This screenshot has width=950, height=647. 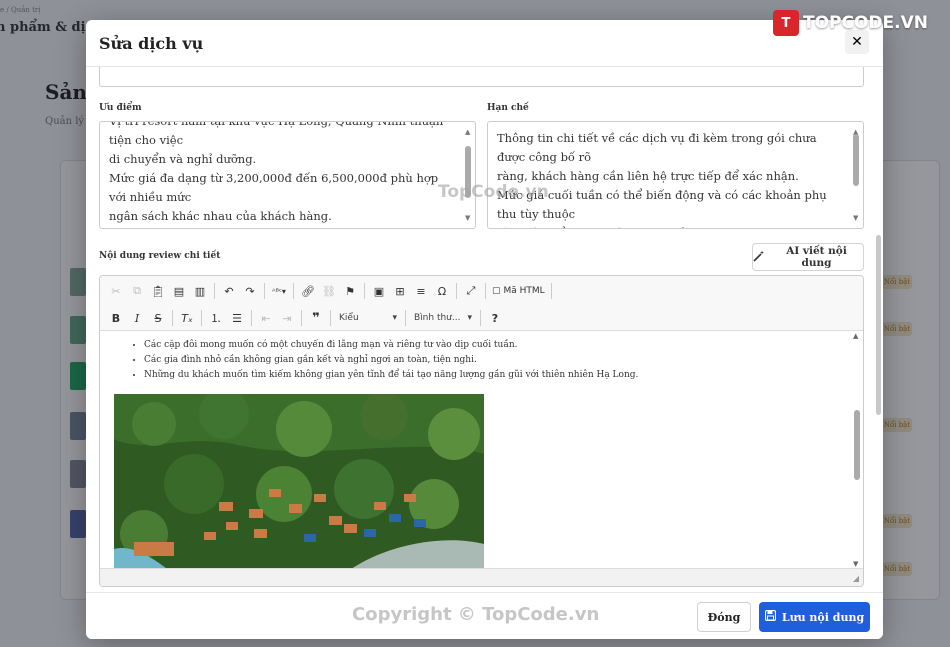 What do you see at coordinates (220, 216) in the screenshot?
I see `advantages-line: ngân sách khác nhau của khách hàng.` at bounding box center [220, 216].